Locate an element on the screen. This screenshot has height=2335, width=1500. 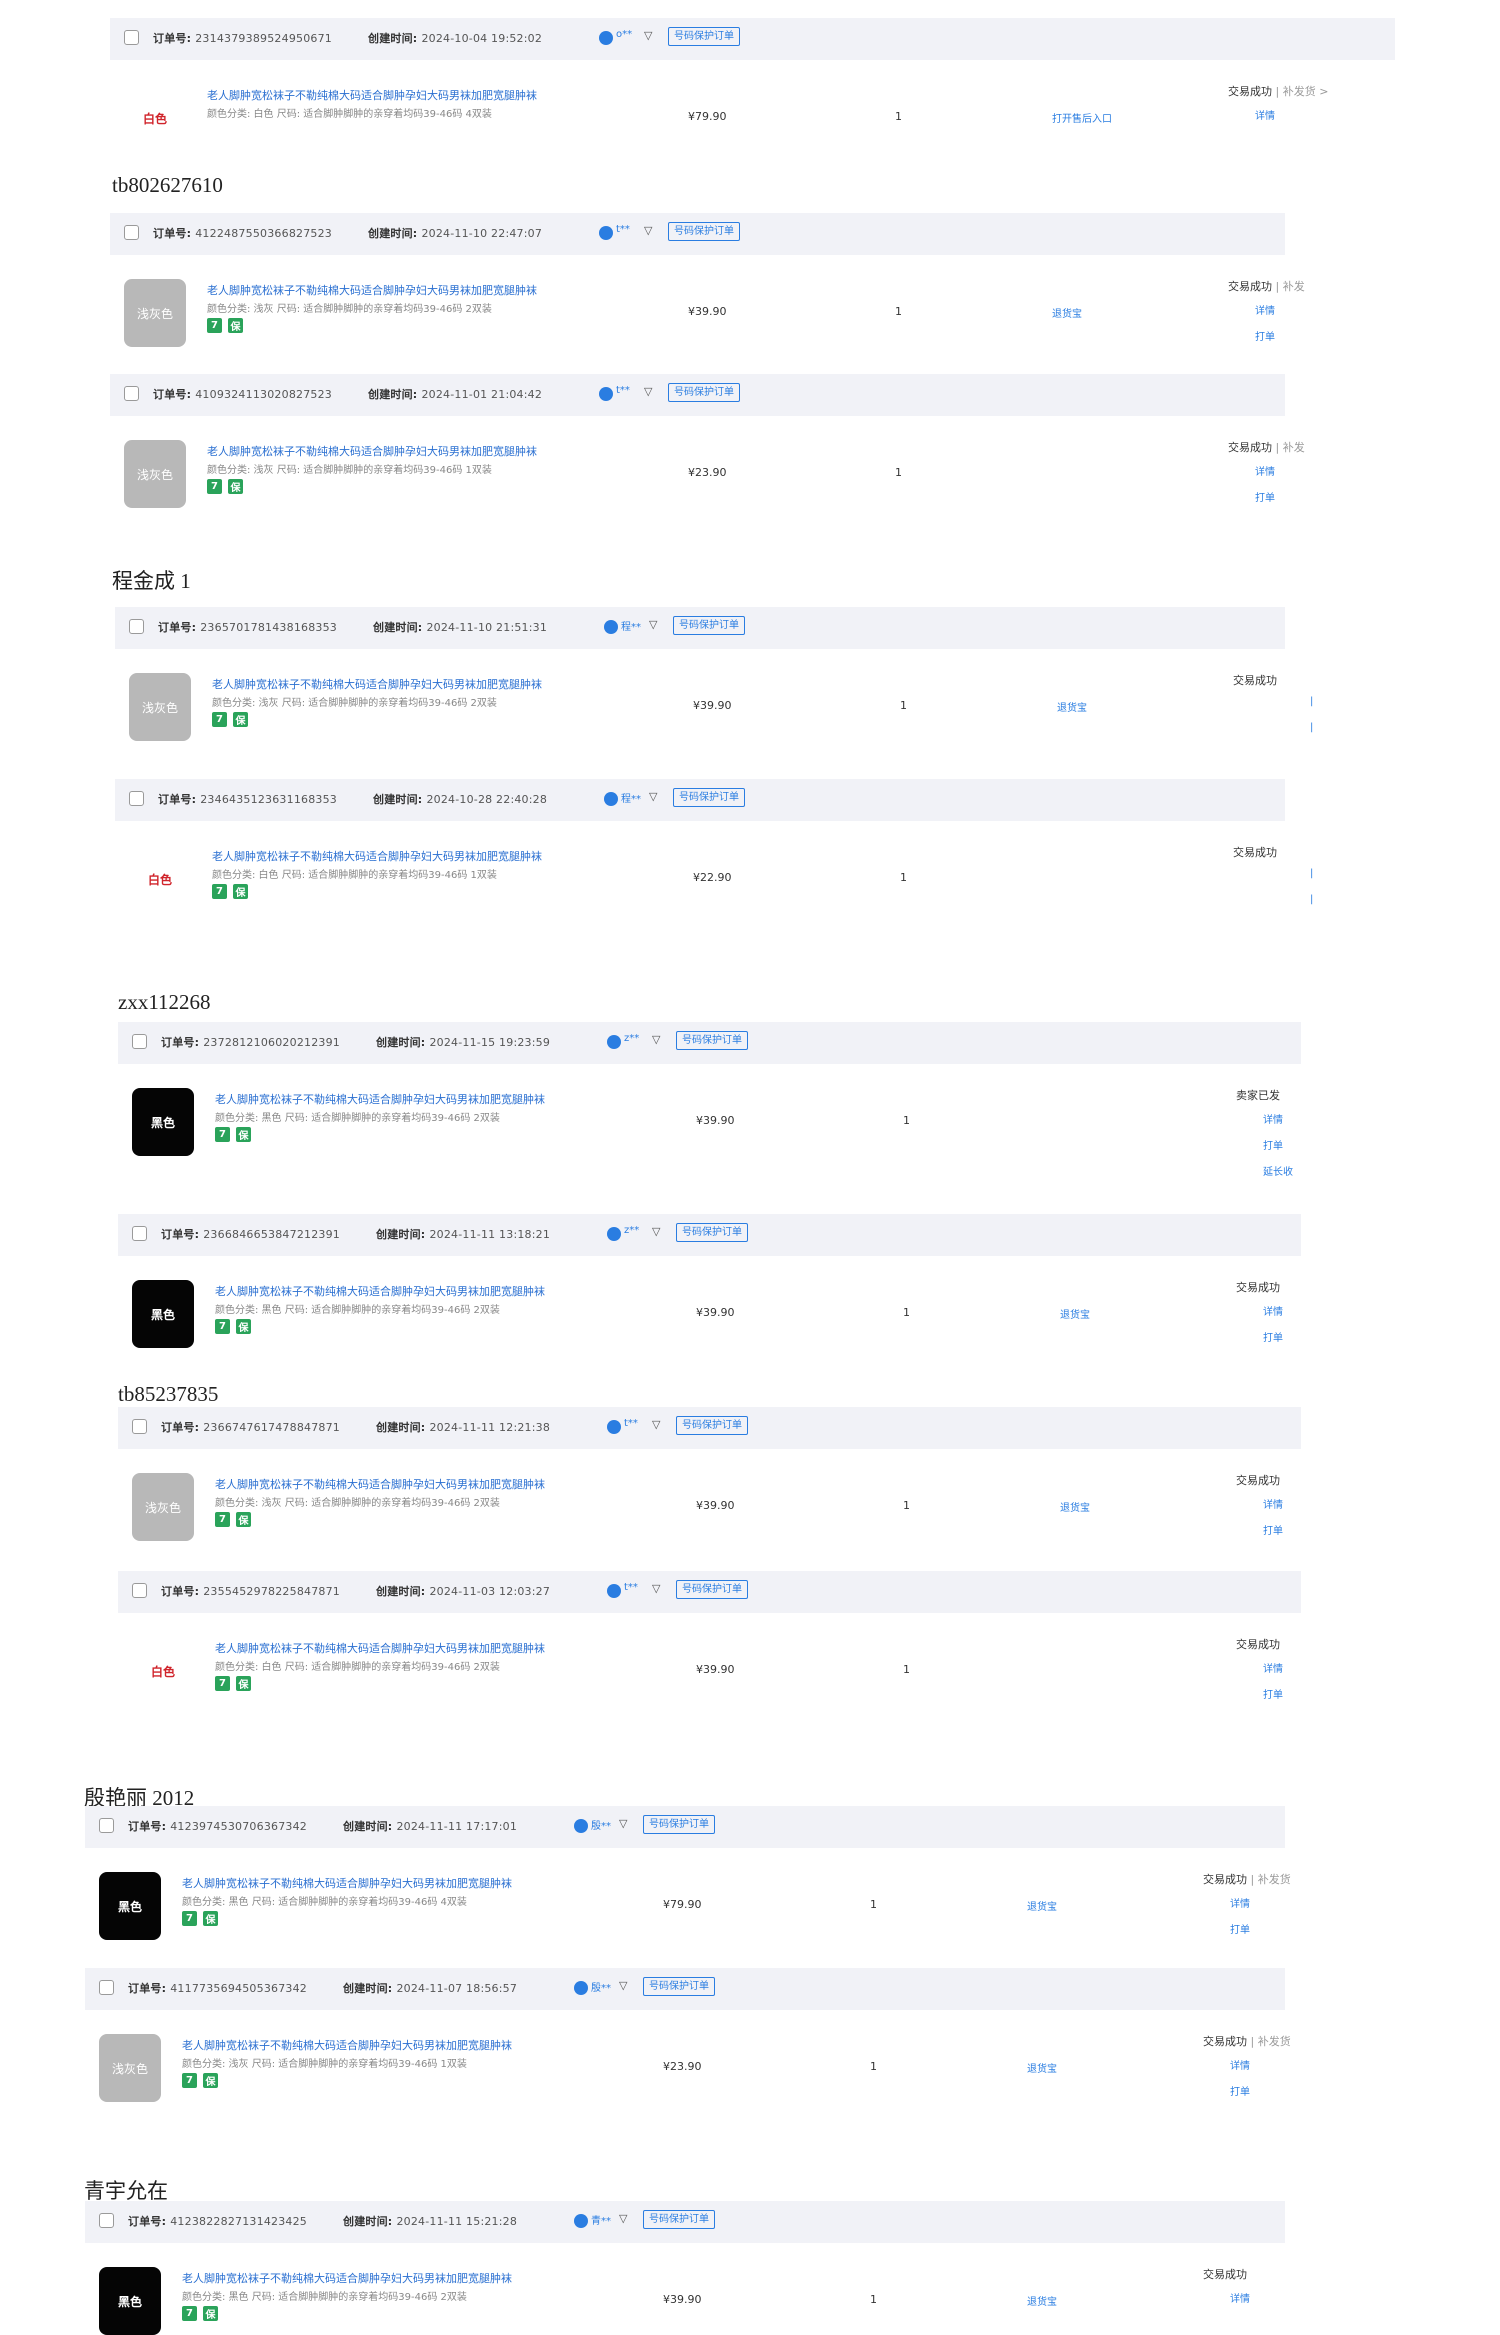
return-service-link: 打开售后入口 is located at coordinates (1082, 117).